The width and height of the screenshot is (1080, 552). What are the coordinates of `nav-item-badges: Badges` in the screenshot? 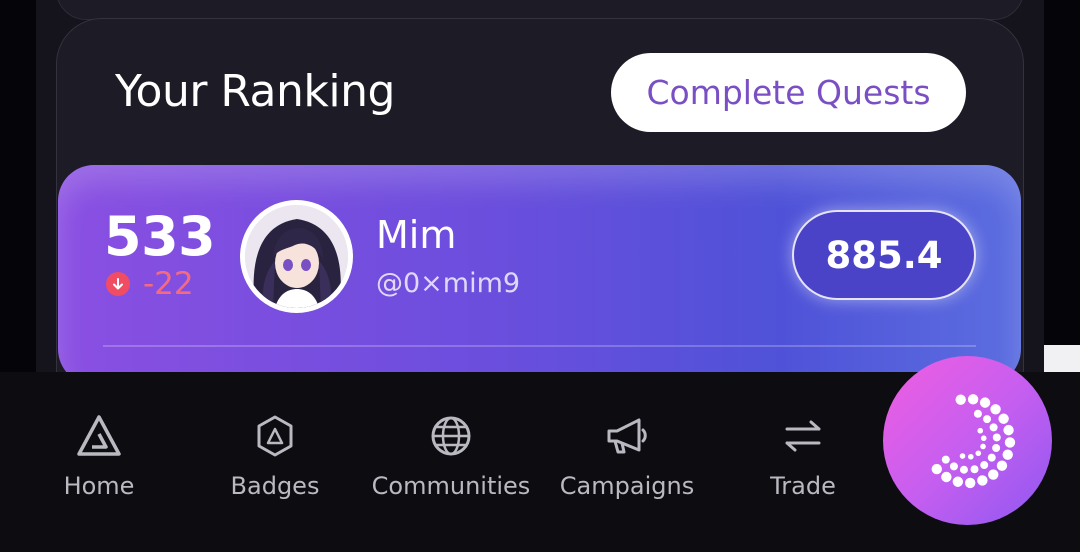 It's located at (275, 456).